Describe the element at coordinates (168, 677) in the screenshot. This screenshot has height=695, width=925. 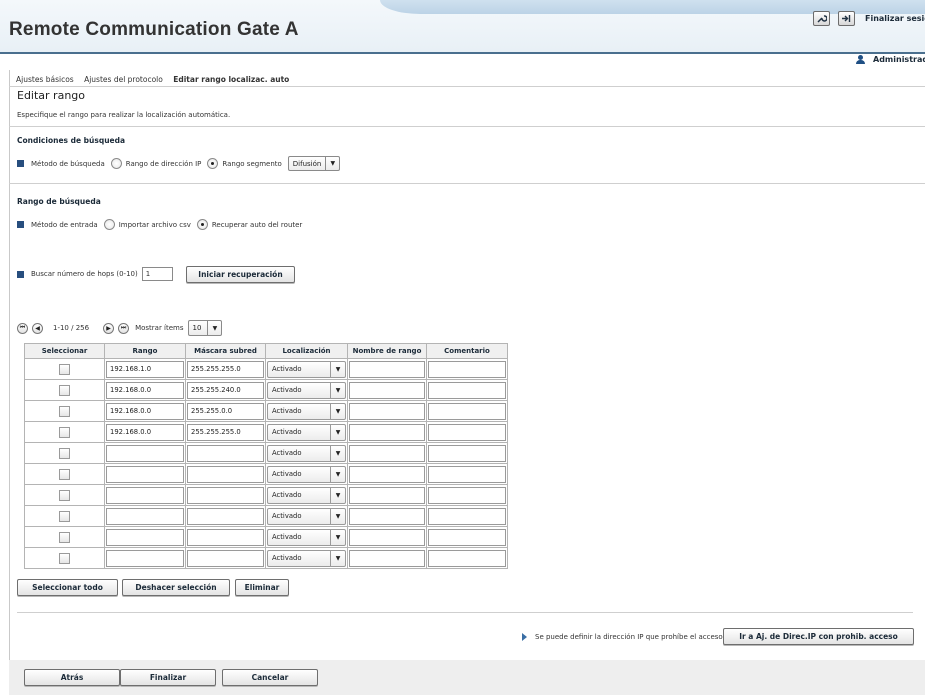
I see `finish-button: Finalizar` at that location.